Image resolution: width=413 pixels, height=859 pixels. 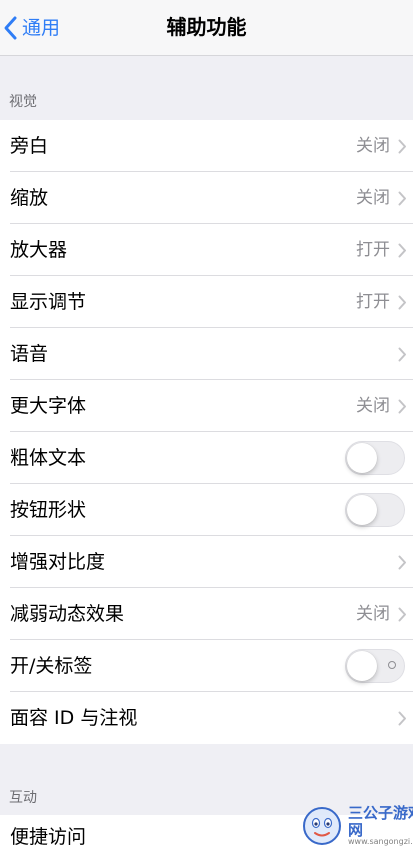 I want to click on settings-row-magnifier: 放大器 打开, so click(x=206, y=250).